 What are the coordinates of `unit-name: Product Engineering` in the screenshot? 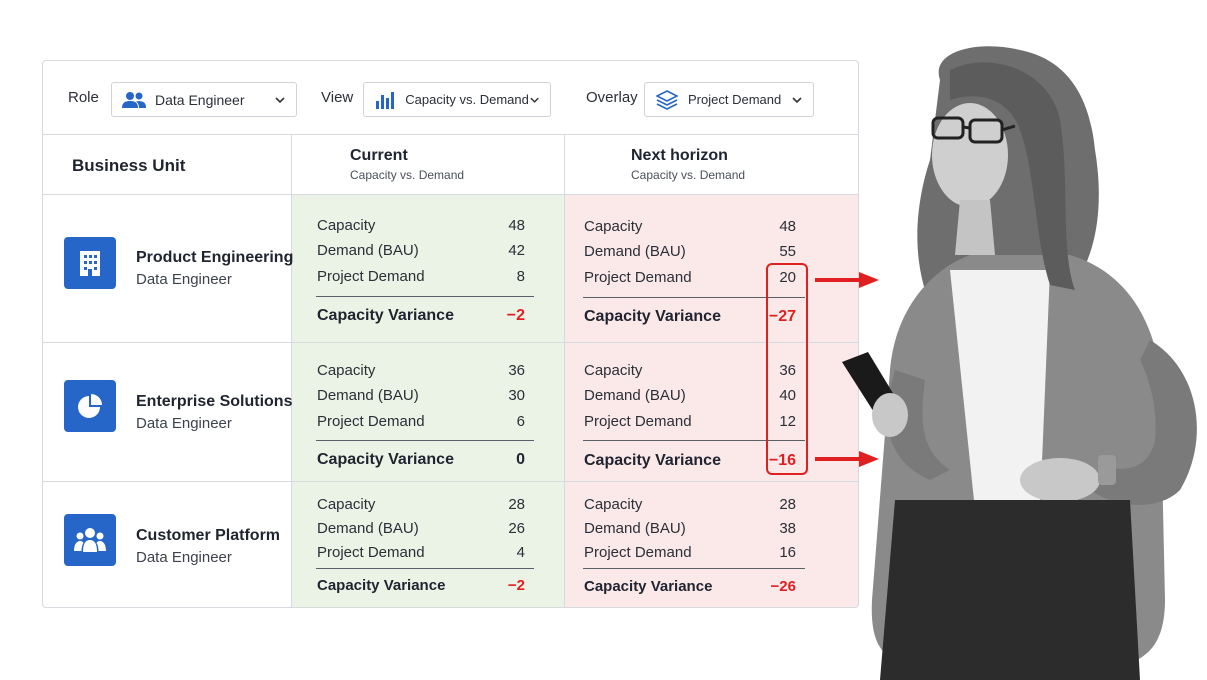 It's located at (215, 257).